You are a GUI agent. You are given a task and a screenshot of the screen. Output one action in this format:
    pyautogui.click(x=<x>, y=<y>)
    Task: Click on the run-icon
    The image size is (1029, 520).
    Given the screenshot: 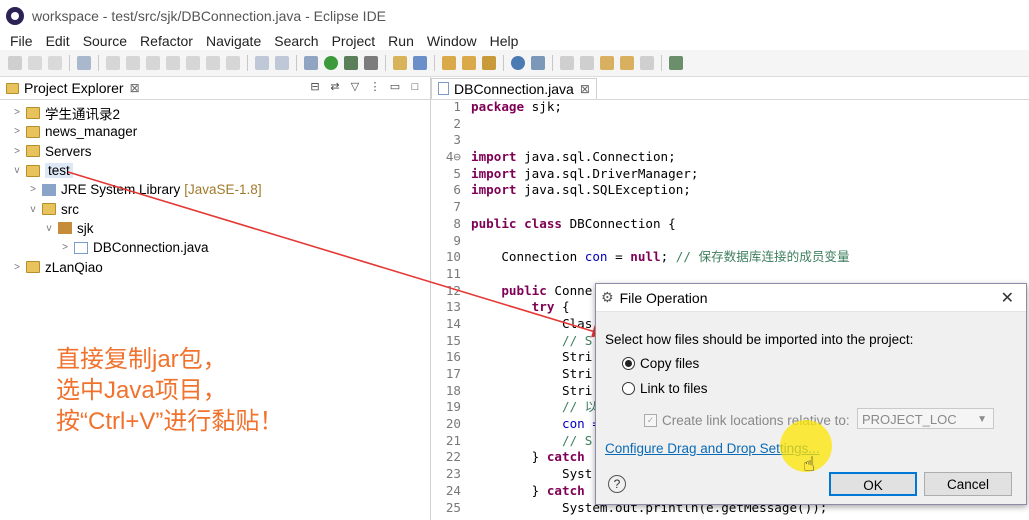 What is the action you would take?
    pyautogui.click(x=331, y=63)
    